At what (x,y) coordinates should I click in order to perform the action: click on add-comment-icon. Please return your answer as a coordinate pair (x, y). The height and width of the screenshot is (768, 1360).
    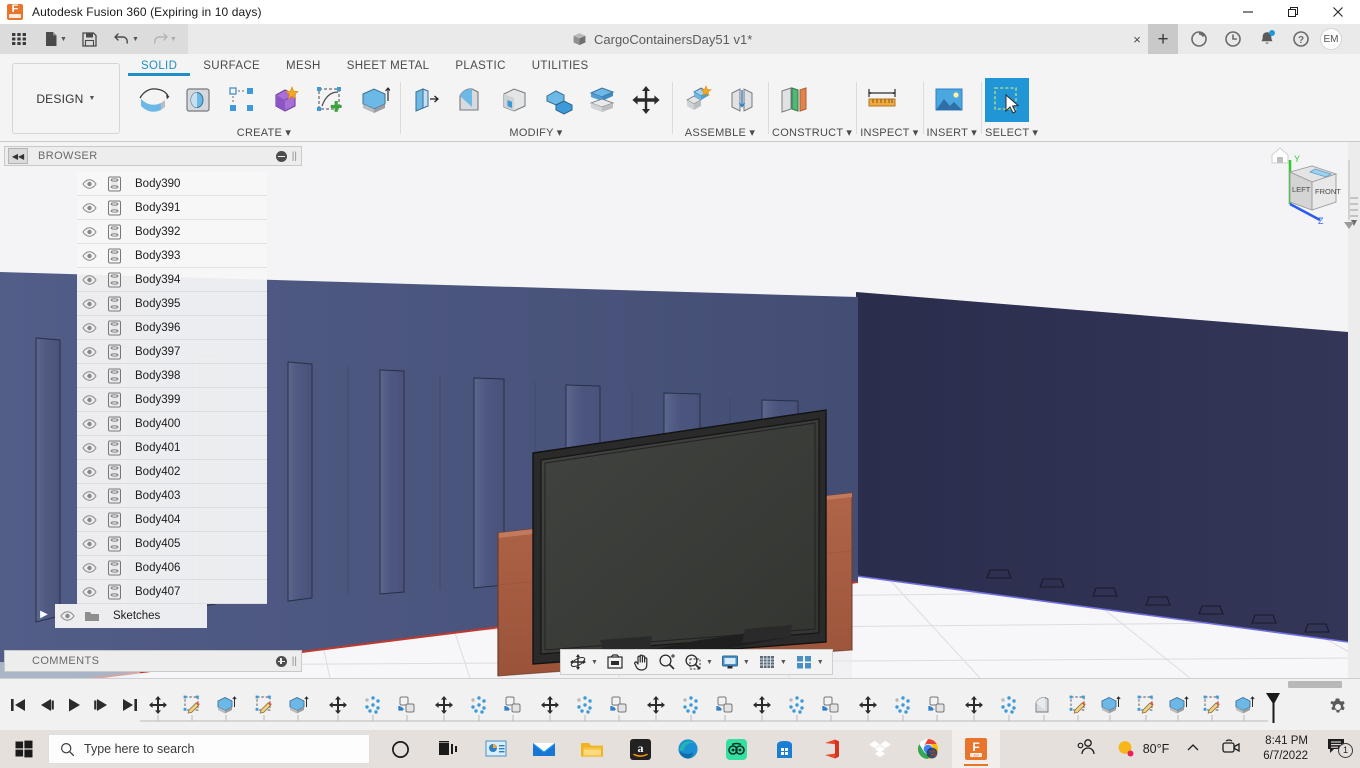
    Looking at the image, I should click on (281, 661).